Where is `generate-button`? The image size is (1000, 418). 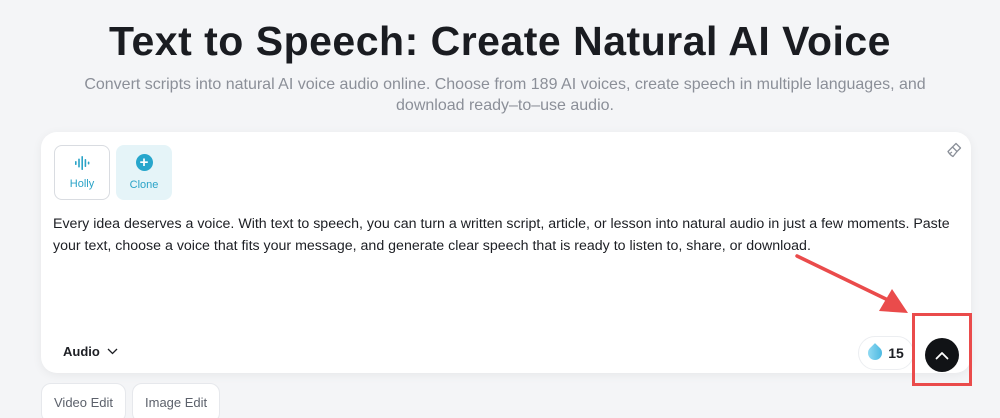
generate-button is located at coordinates (942, 355).